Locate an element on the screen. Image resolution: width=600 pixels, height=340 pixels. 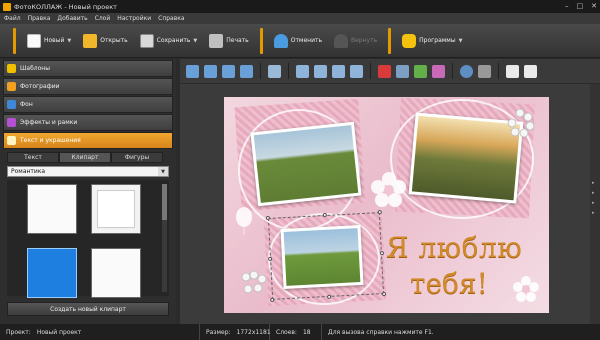
bring-to-front-icon is located at coordinates (228, 71).